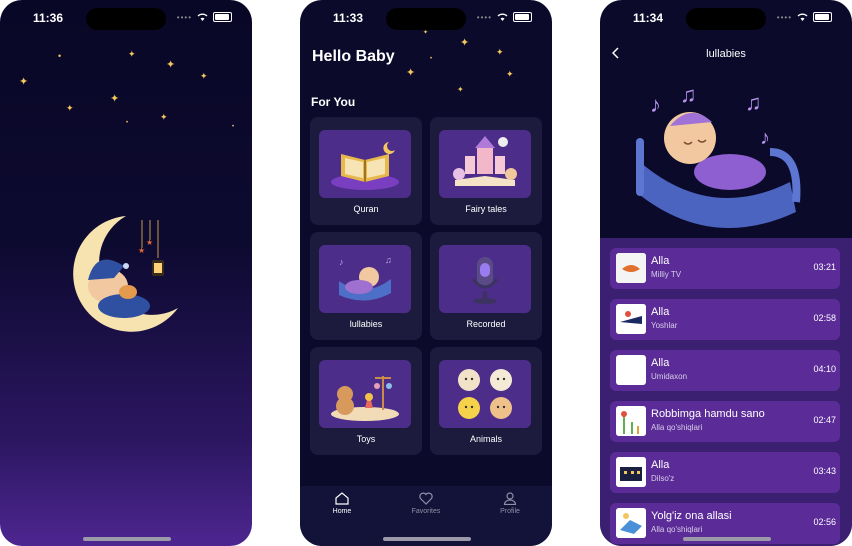  Describe the element at coordinates (824, 471) in the screenshot. I see `song-duration: 03:43` at that location.